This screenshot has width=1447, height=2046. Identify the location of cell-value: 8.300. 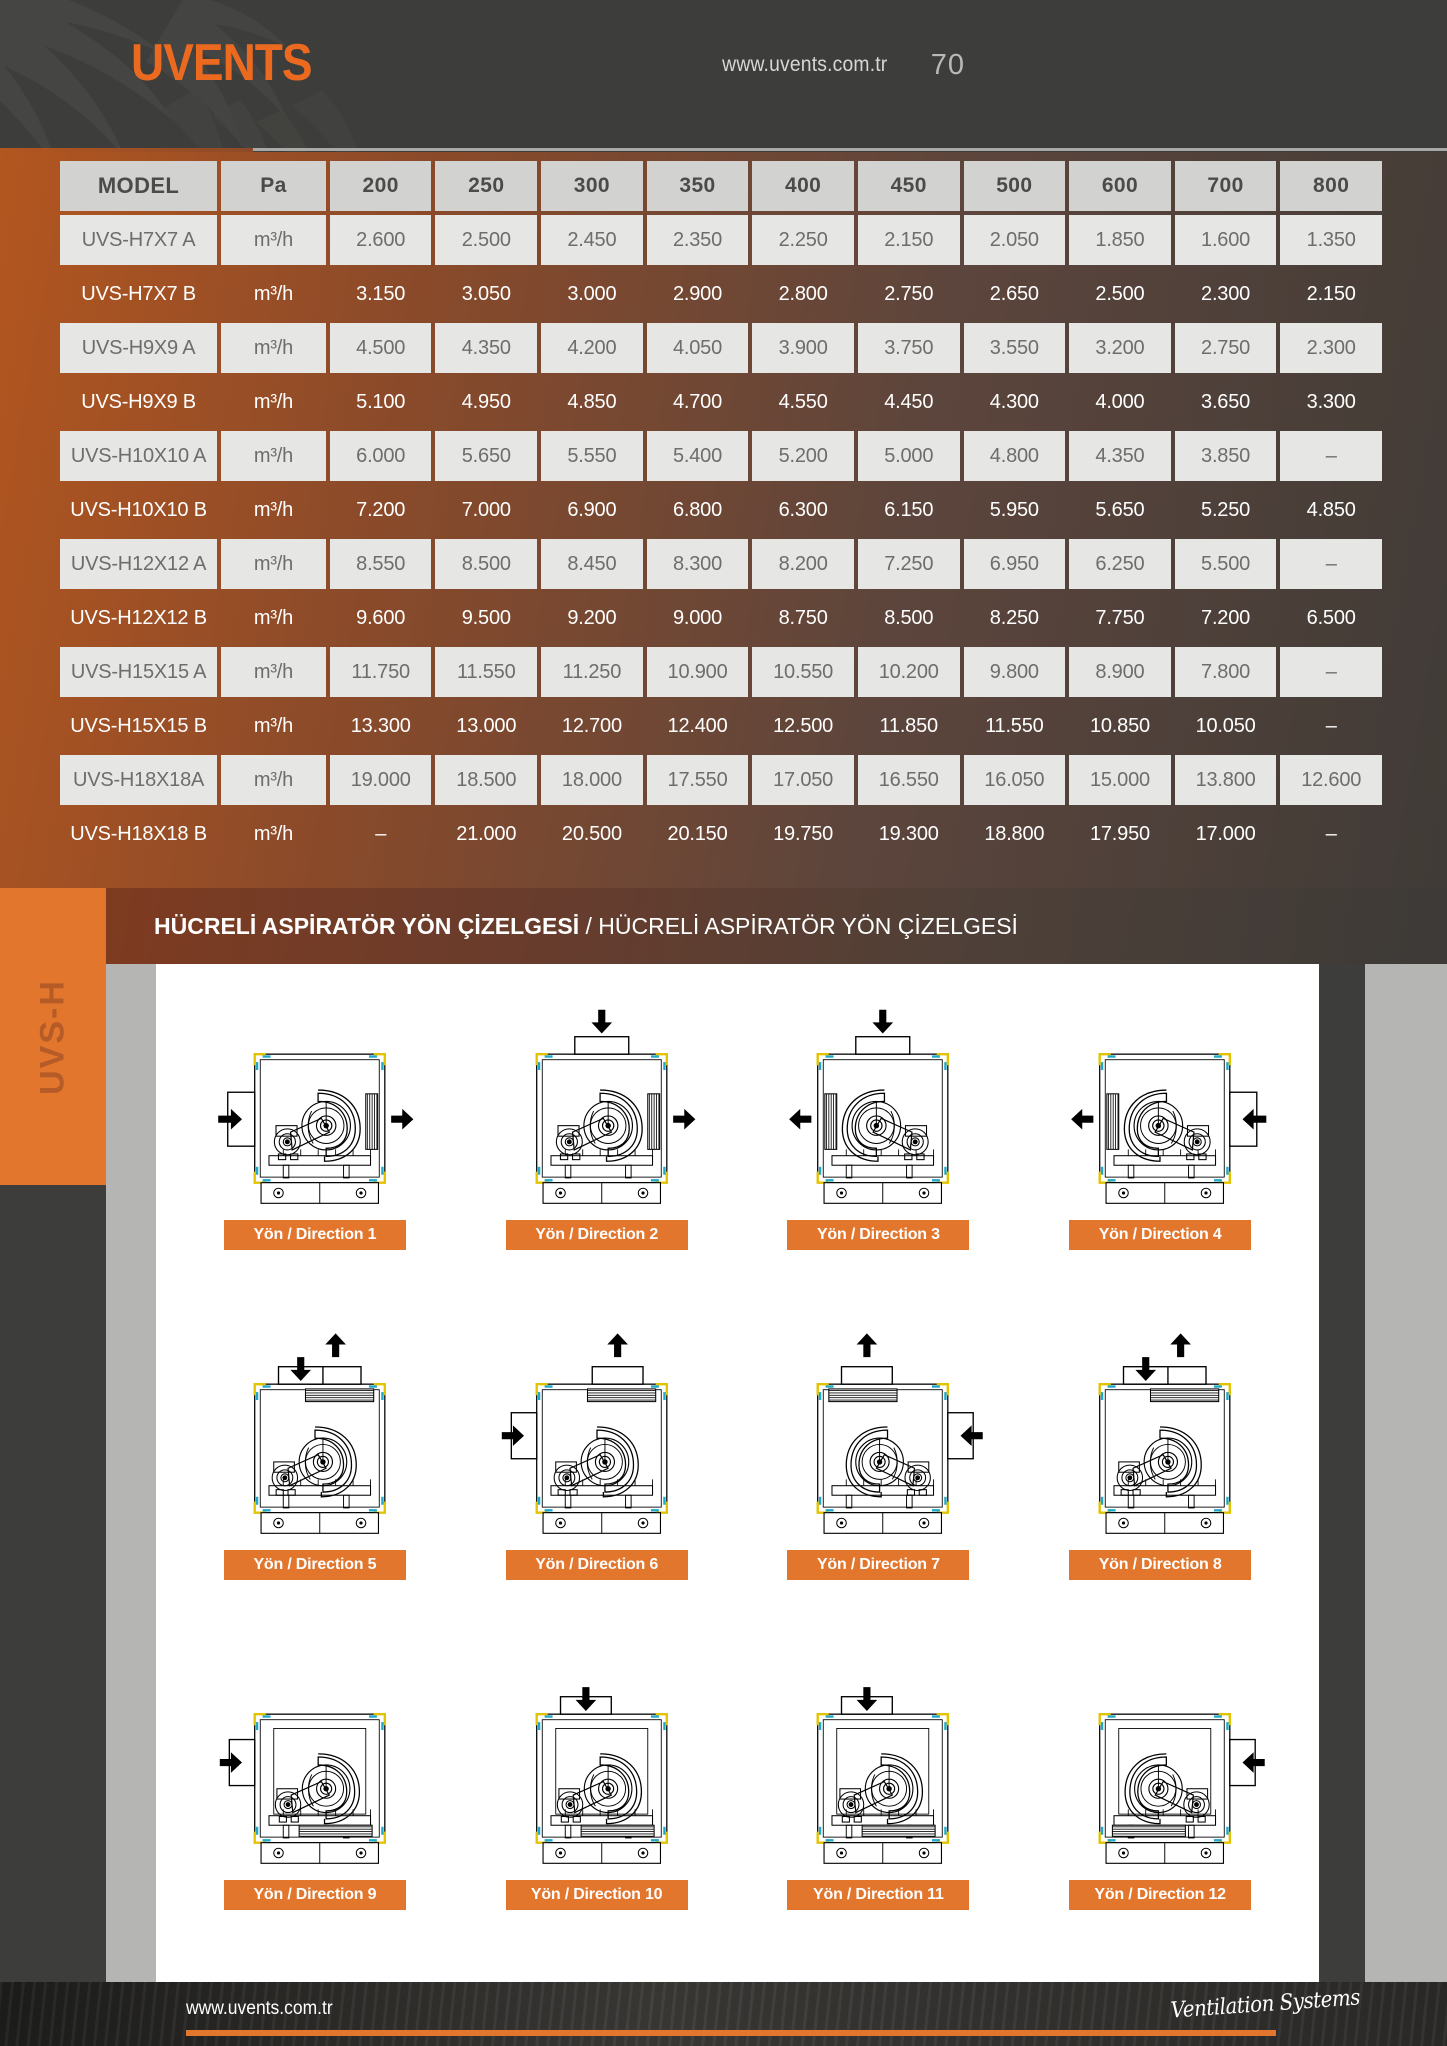
(697, 564).